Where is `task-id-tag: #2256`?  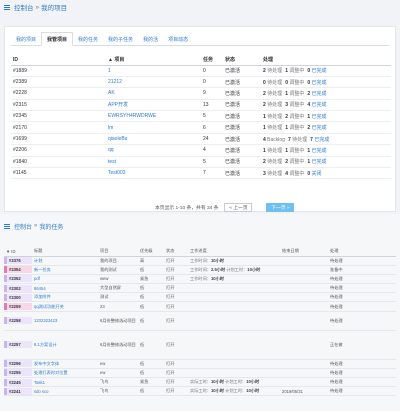 task-id-tag: #2256 is located at coordinates (18, 364).